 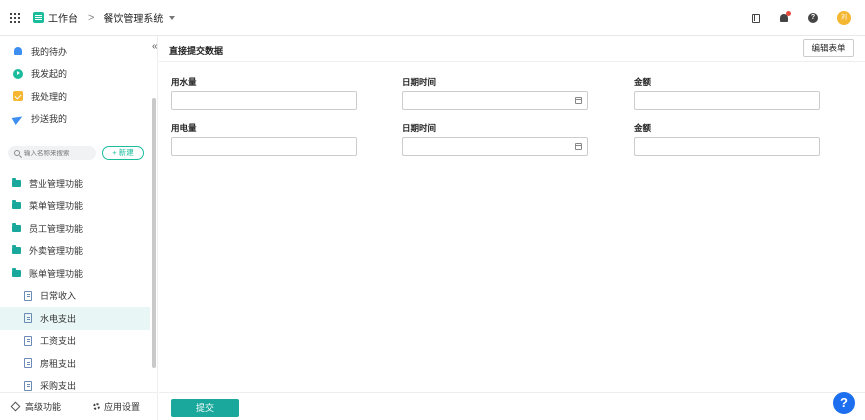 I want to click on folder-item: 营业管理功能, so click(x=75, y=183).